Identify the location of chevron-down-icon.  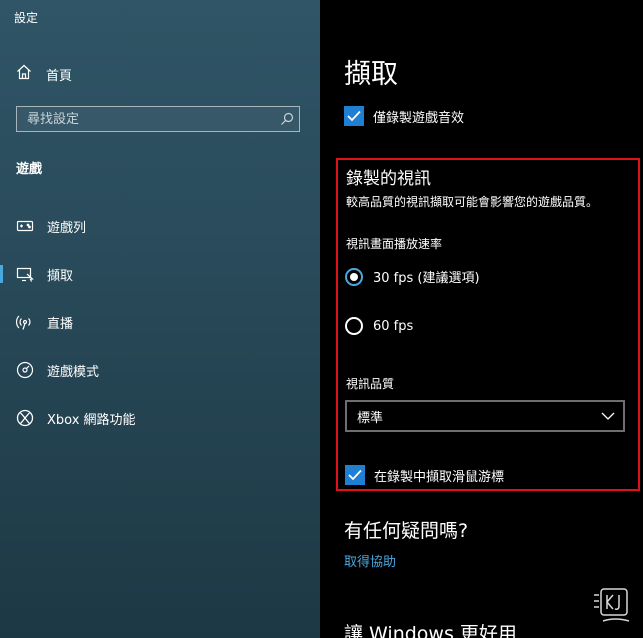
(608, 416).